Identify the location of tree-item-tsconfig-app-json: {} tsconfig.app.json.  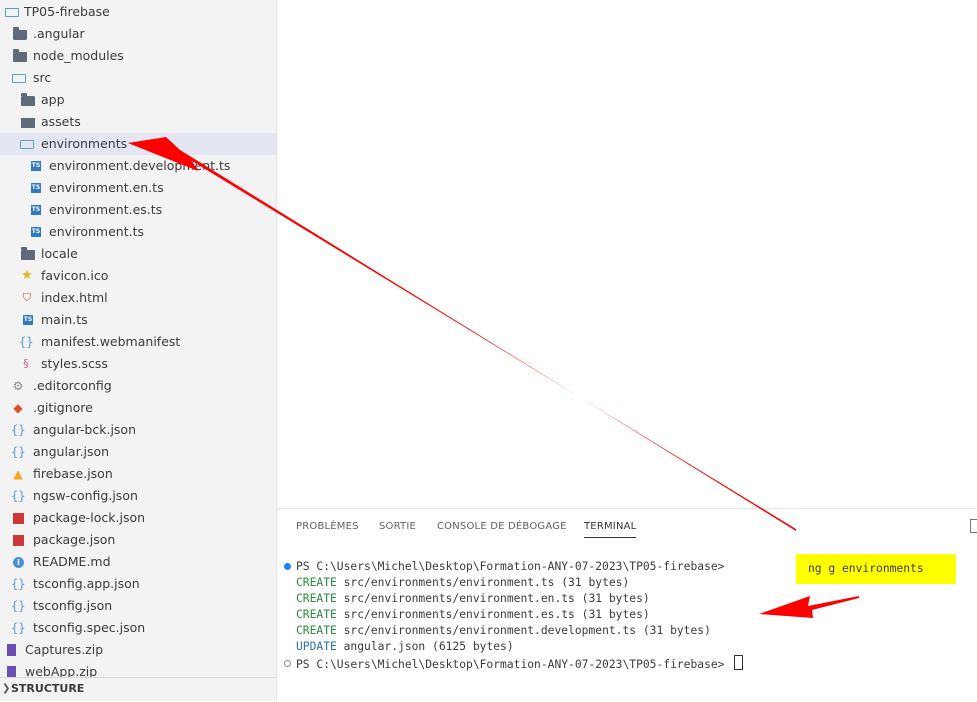
(138, 584).